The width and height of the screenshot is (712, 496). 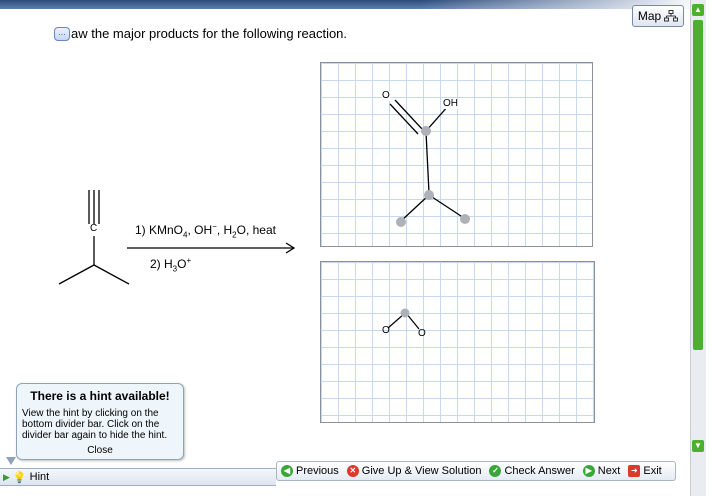 What do you see at coordinates (11, 461) in the screenshot?
I see `hint-popup-tail` at bounding box center [11, 461].